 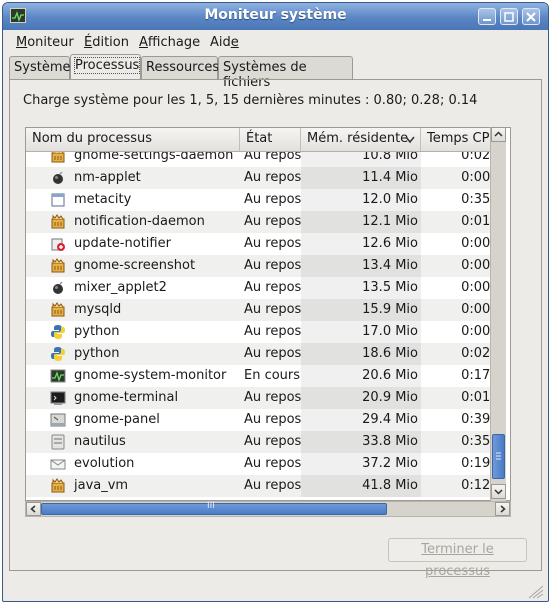 What do you see at coordinates (390, 243) in the screenshot?
I see `process-memory: 12.6 Mio` at bounding box center [390, 243].